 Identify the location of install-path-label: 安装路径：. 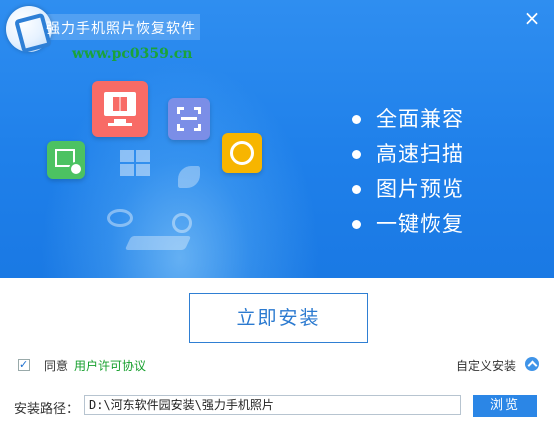
(47, 409).